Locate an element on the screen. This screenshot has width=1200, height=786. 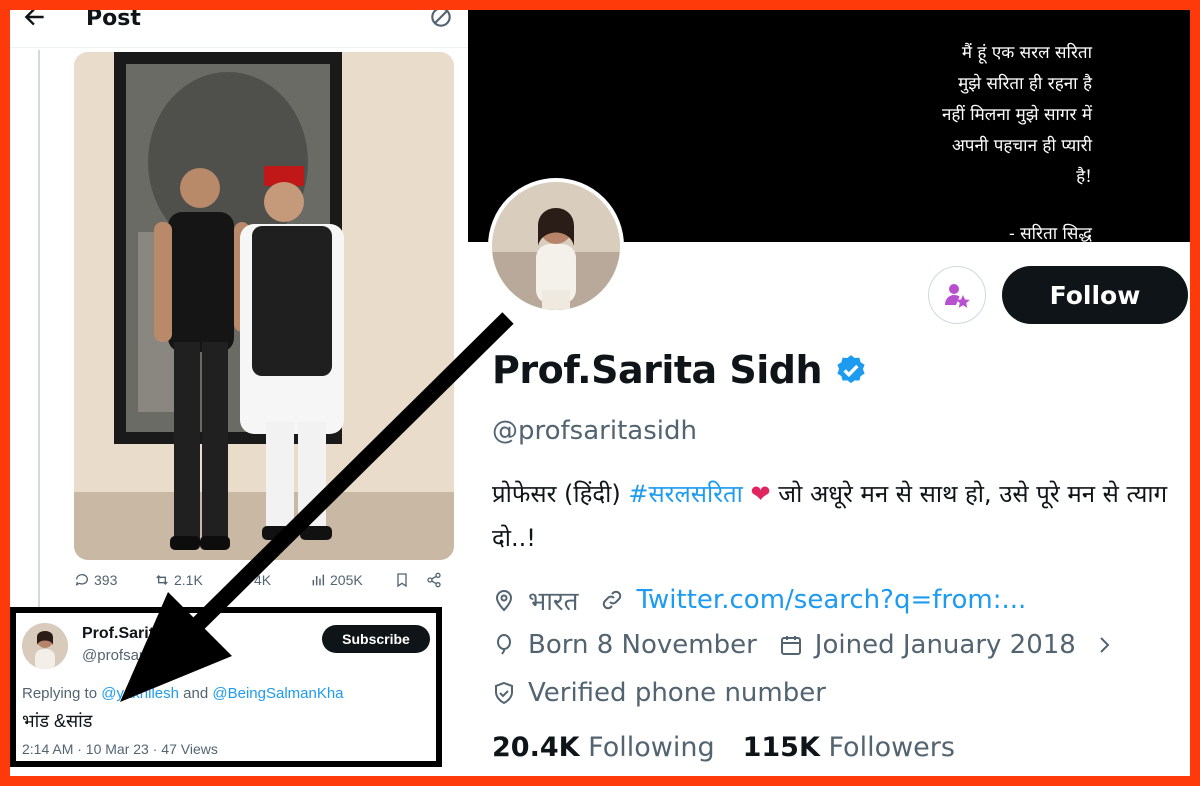
following-label: Following is located at coordinates (651, 747).